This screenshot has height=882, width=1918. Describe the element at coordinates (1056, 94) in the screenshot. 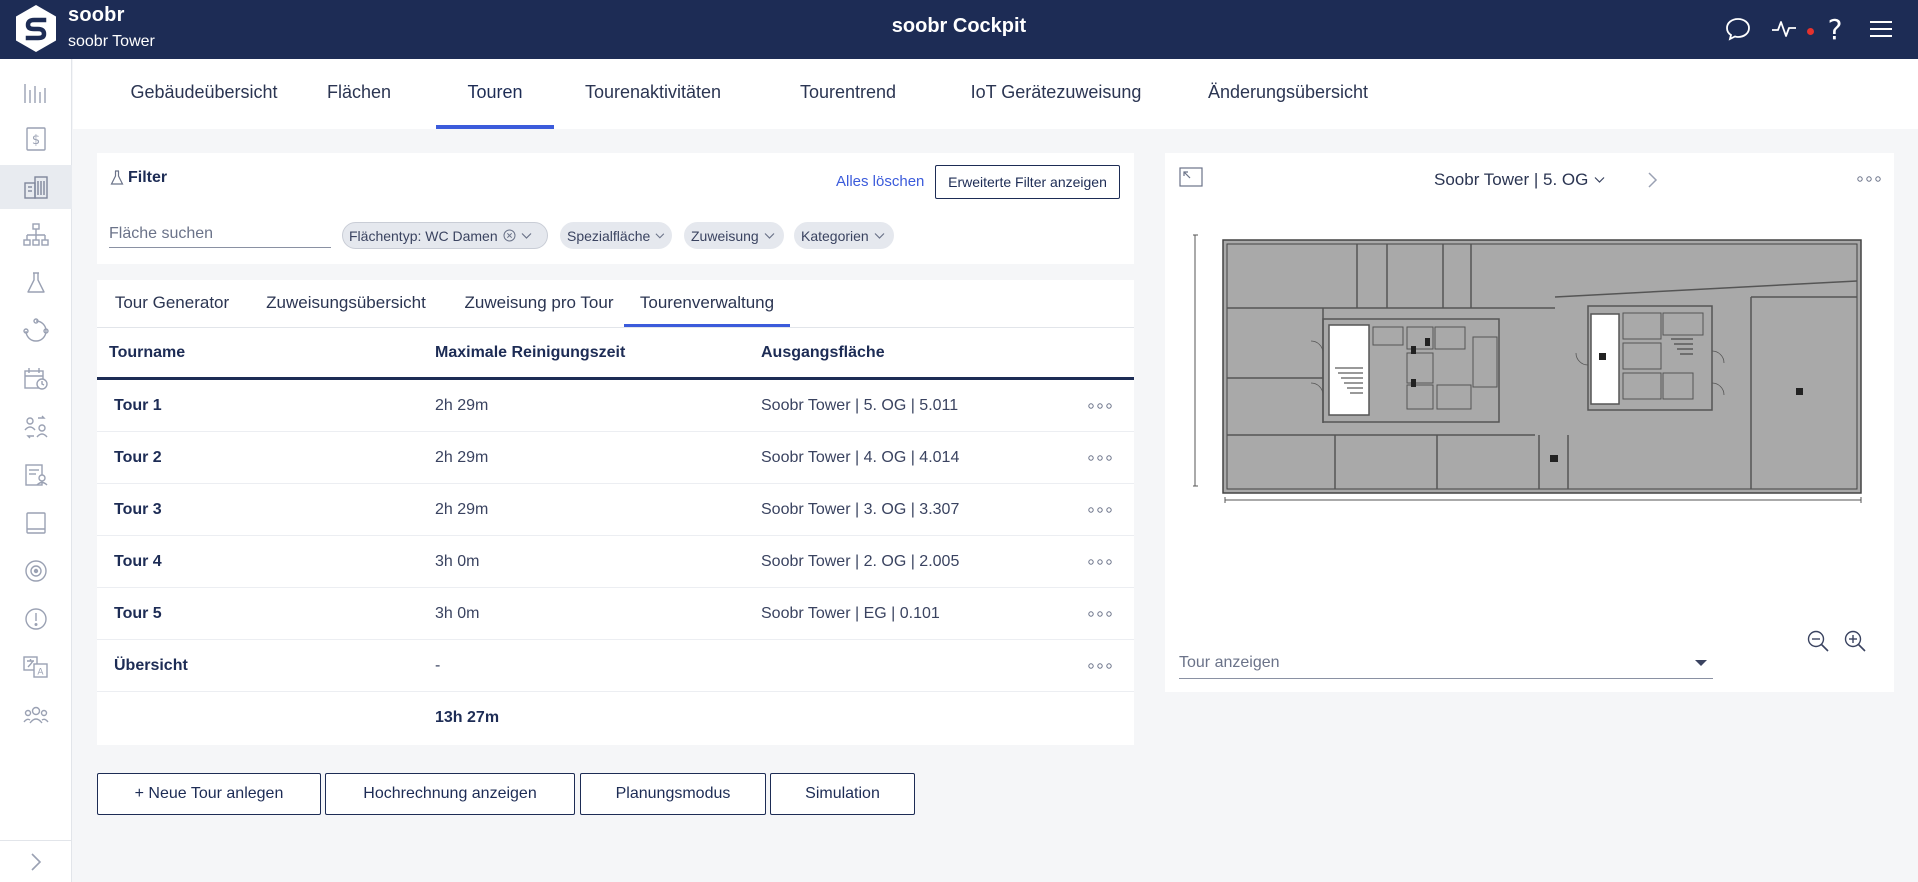

I see `tab-iot-geraetezuweisung: IoT Gerätezuweisung` at that location.